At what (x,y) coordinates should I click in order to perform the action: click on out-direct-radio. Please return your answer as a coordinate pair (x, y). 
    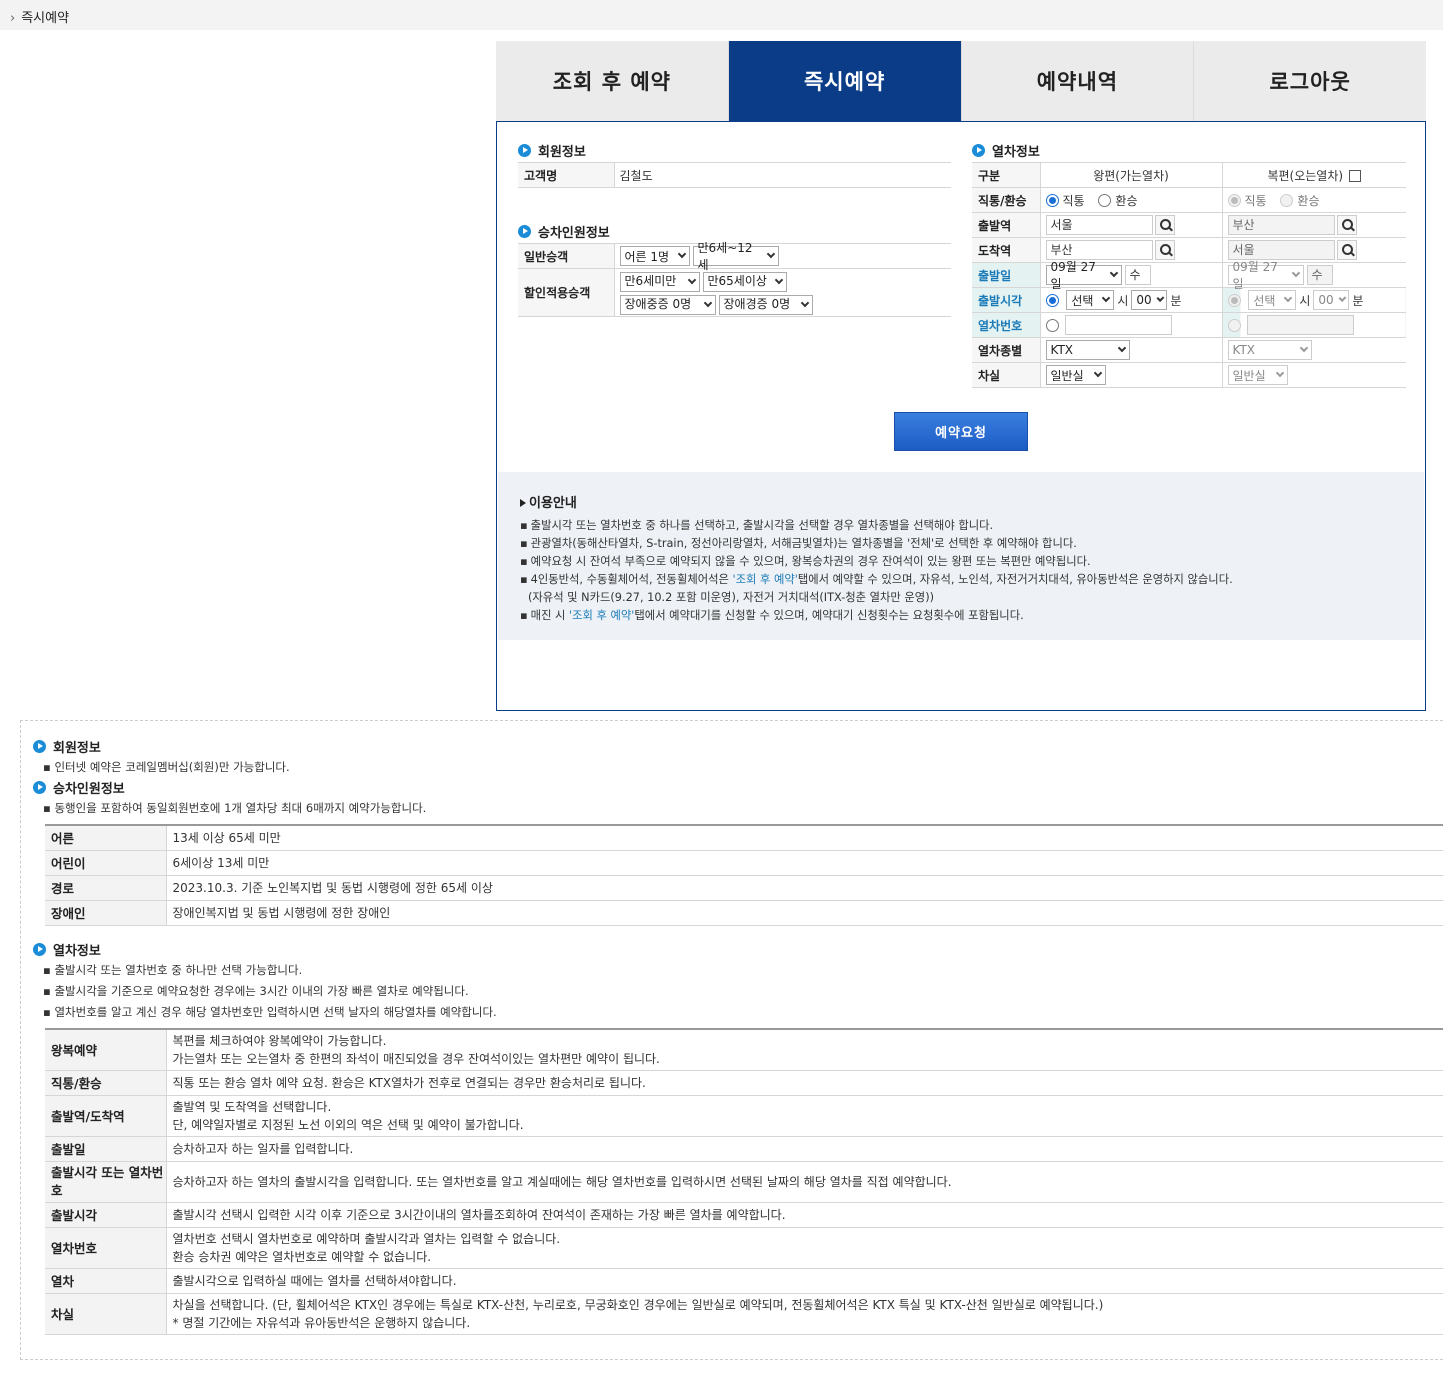
    Looking at the image, I should click on (1052, 200).